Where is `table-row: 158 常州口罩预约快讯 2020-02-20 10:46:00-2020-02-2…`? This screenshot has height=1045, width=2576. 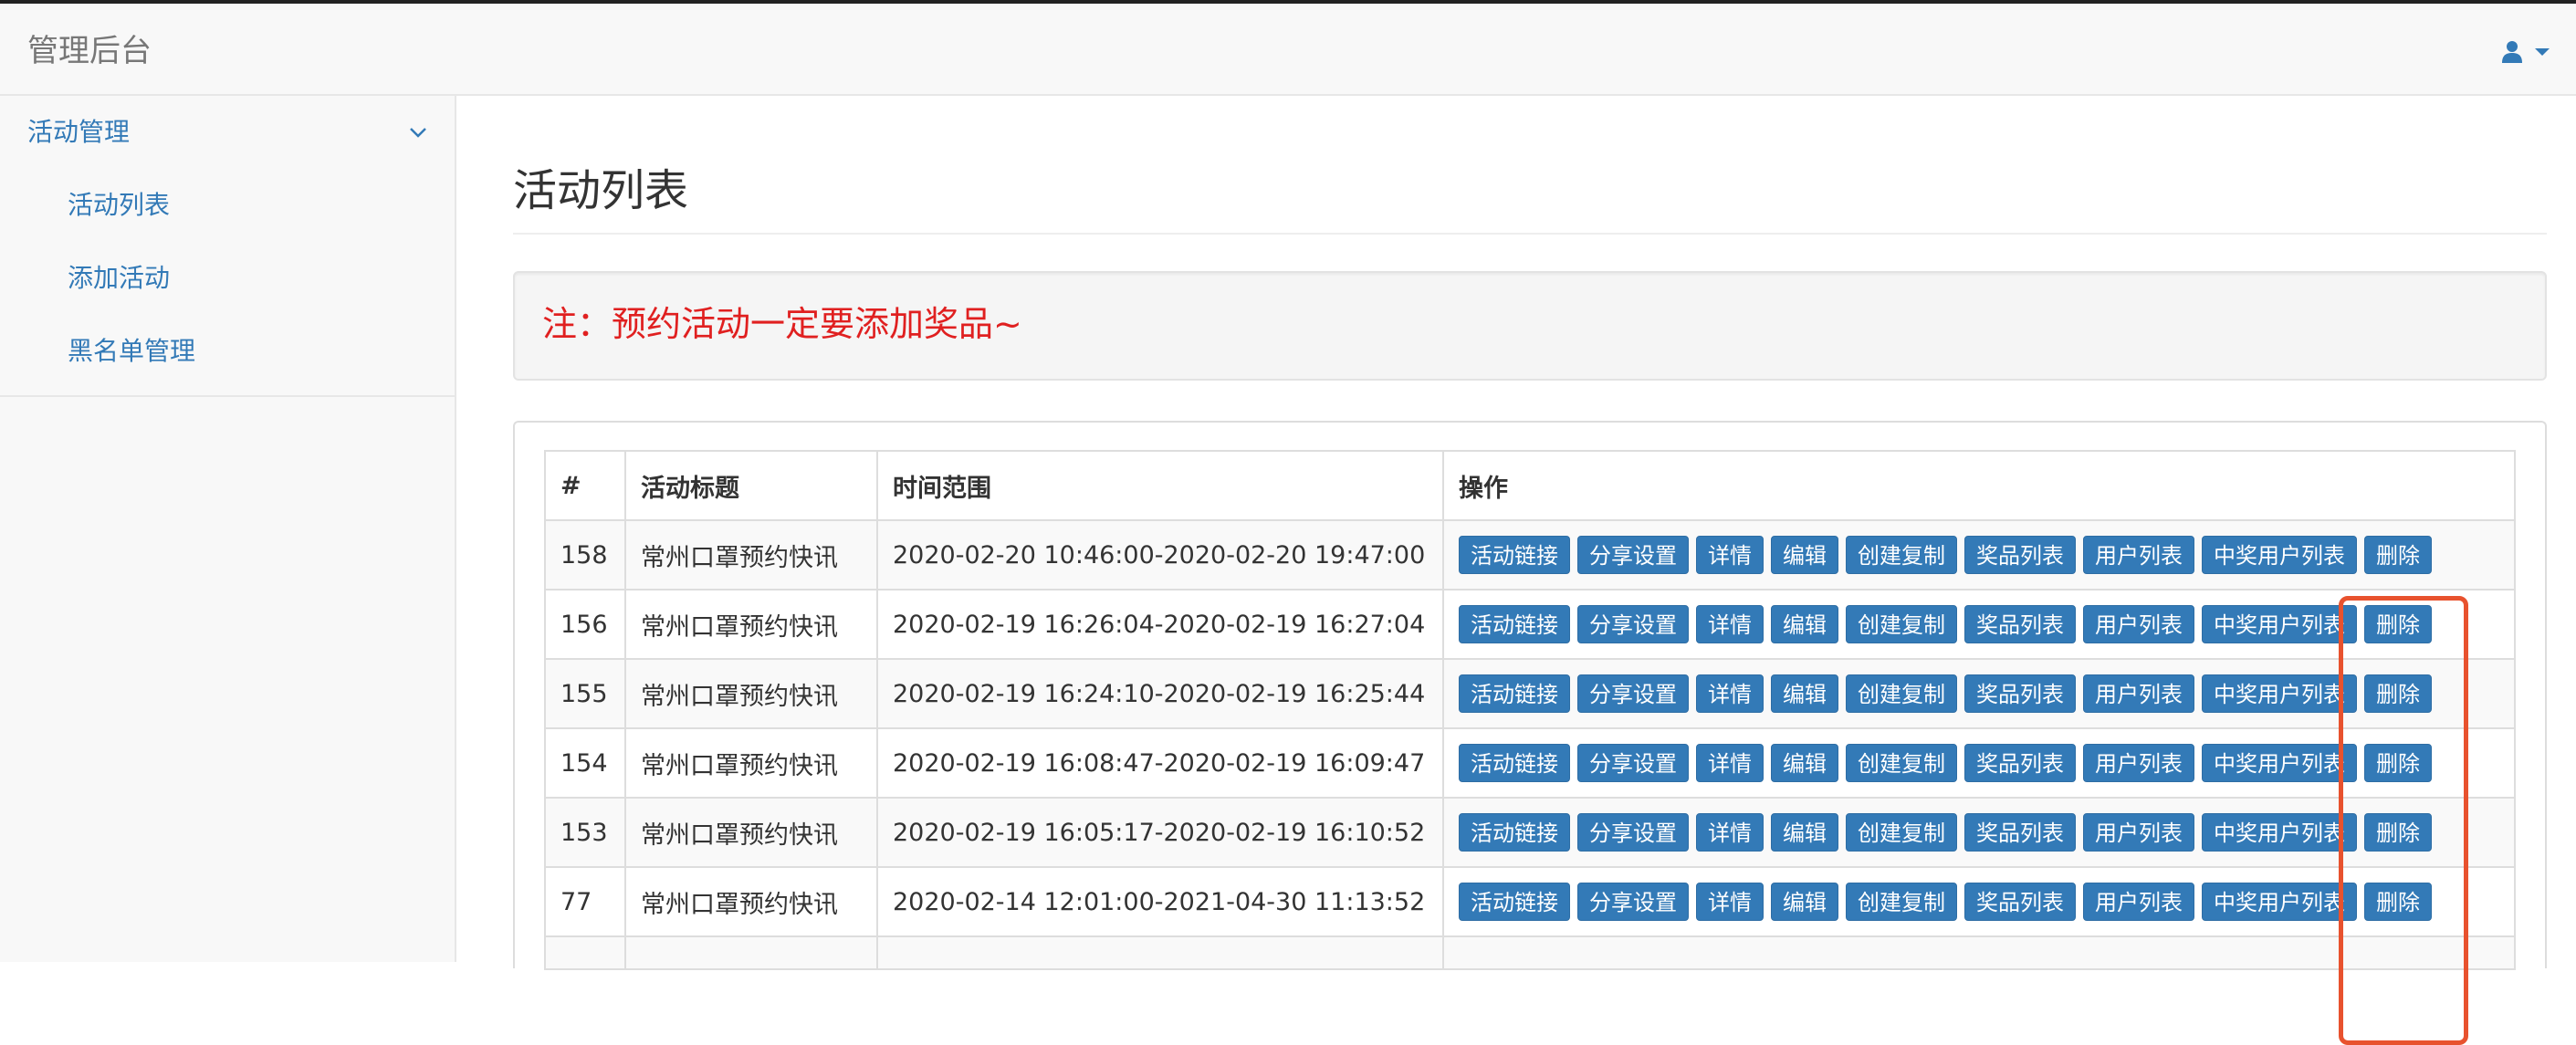
table-row: 158 常州口罩预约快讯 2020-02-20 10:46:00-2020-02-2… is located at coordinates (1530, 555).